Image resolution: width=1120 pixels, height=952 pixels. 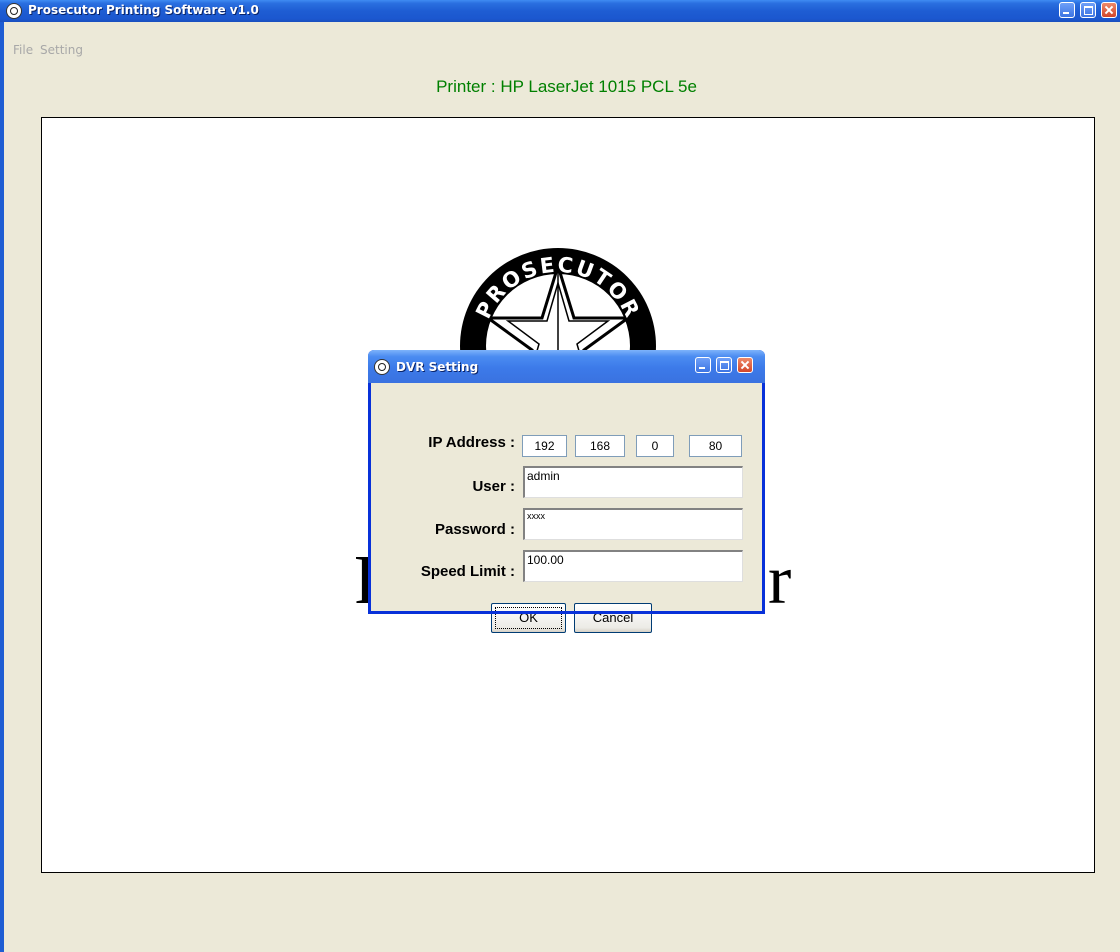 I want to click on speed-limit-input: 100.00, so click(x=633, y=566).